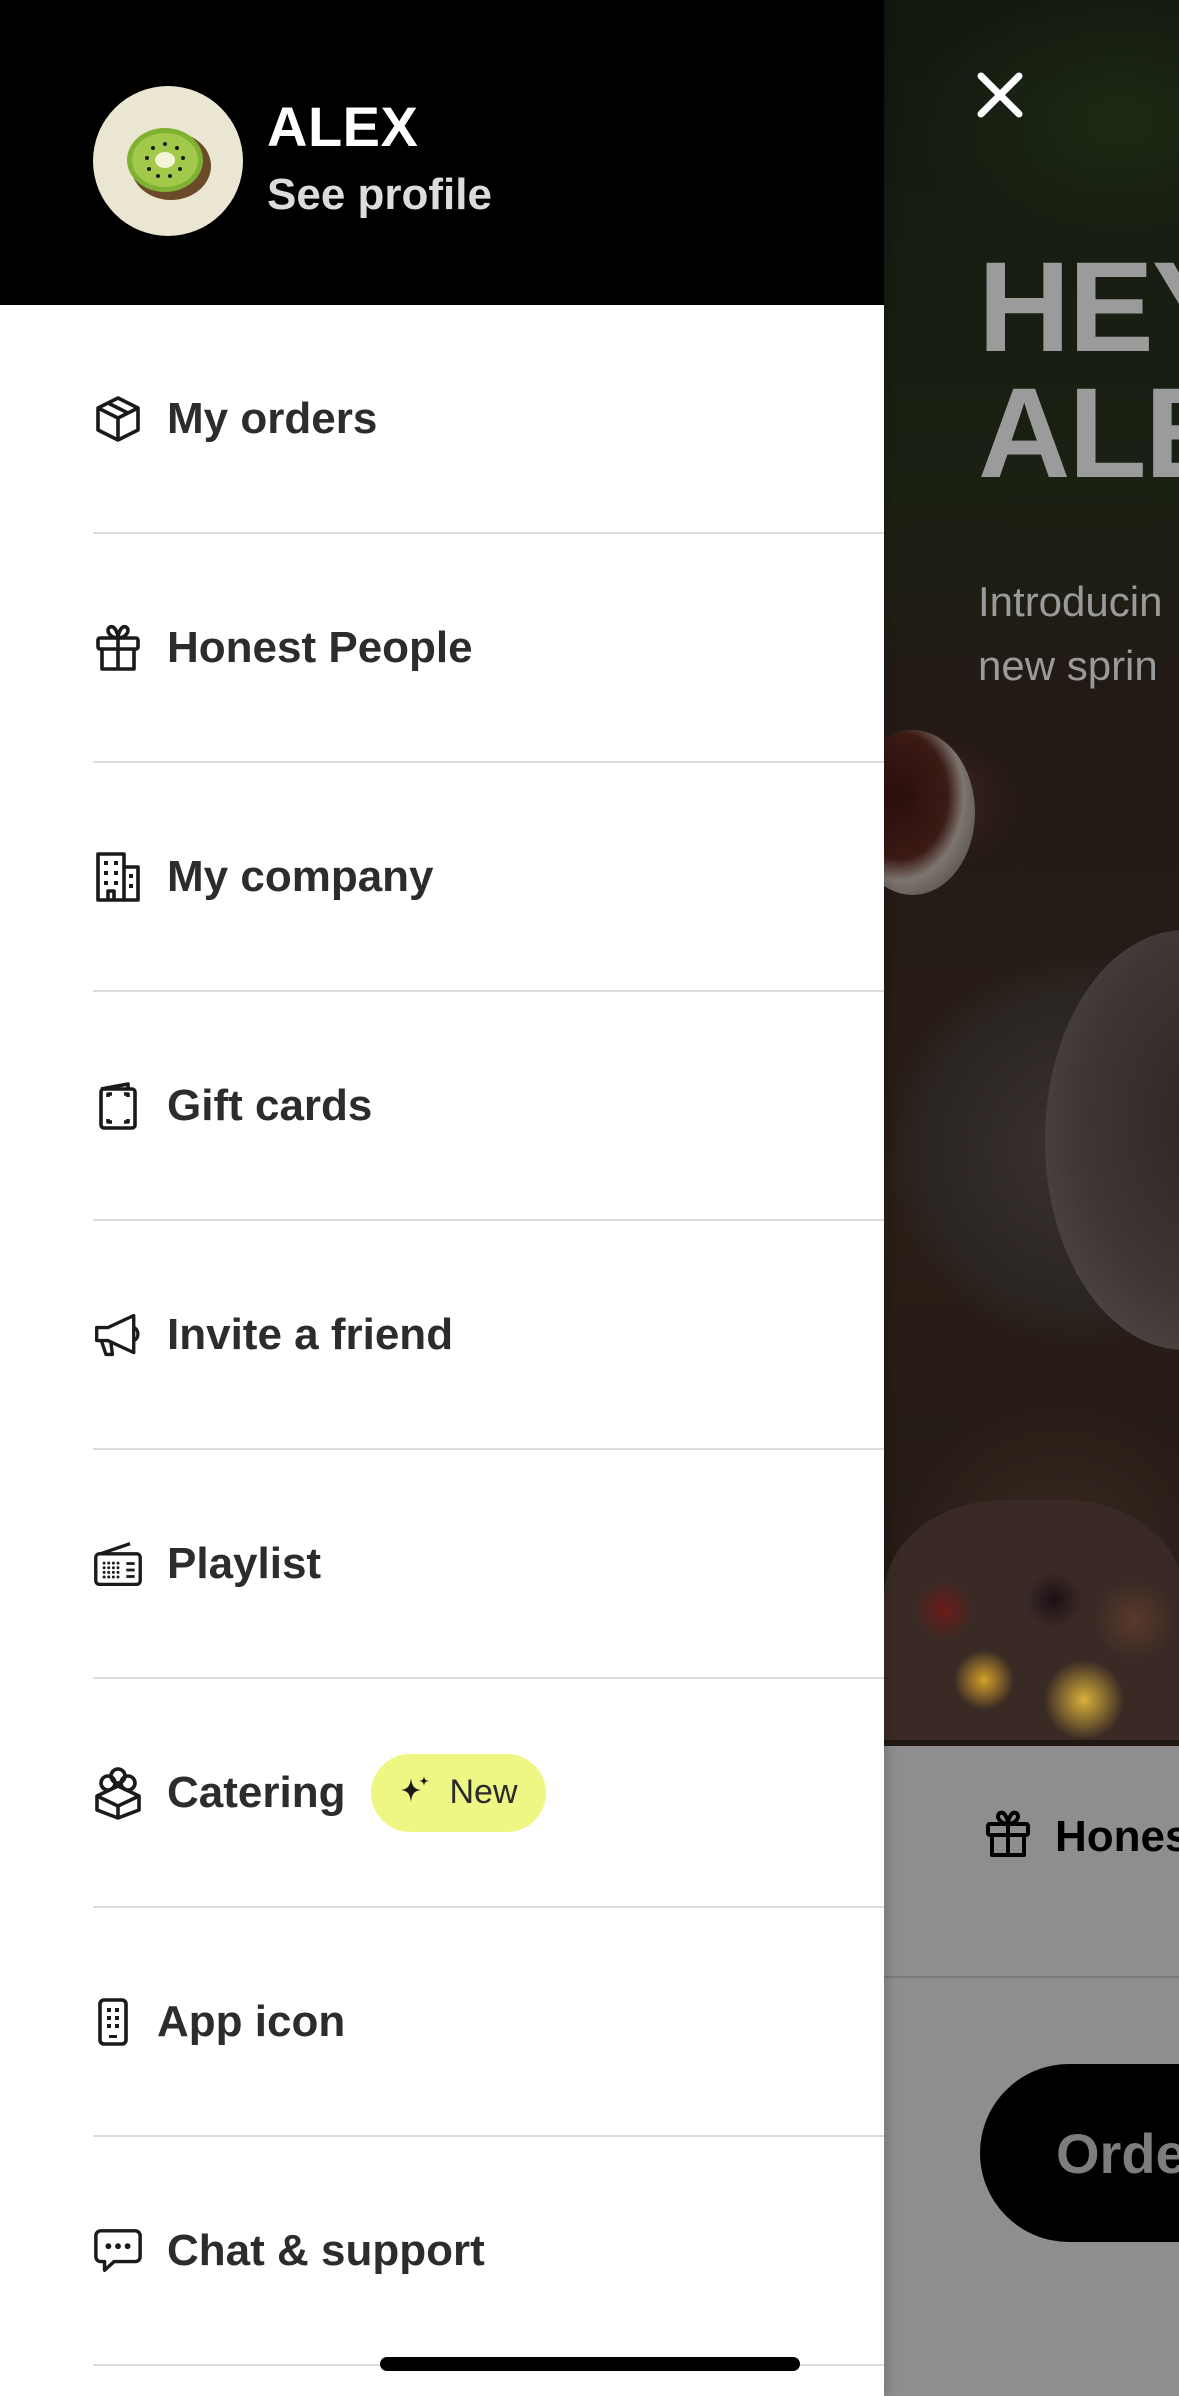  I want to click on menu-item-label: Gift cards, so click(270, 1105).